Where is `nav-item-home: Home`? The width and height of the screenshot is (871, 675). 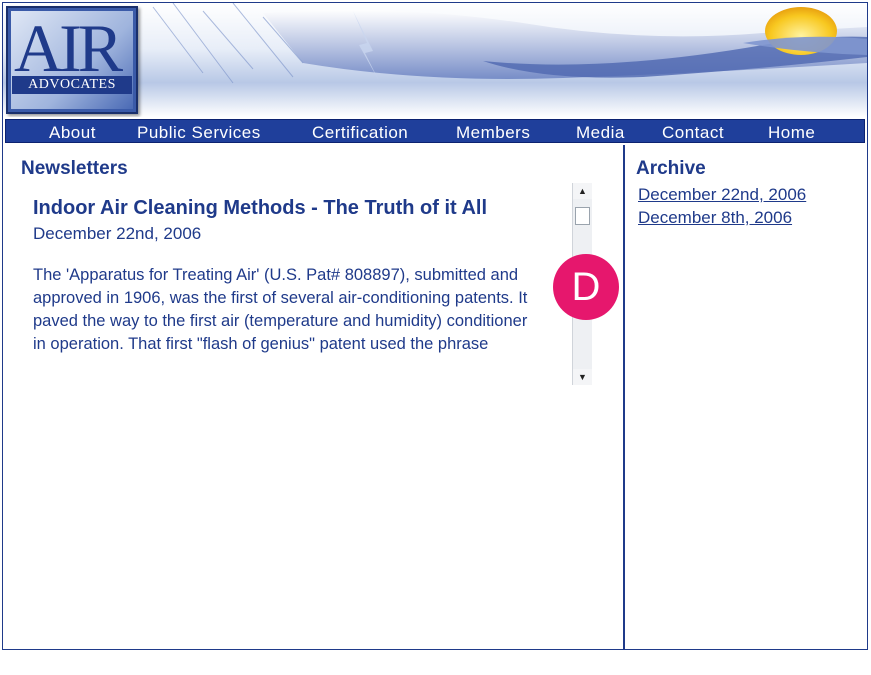
nav-item-home: Home is located at coordinates (791, 133).